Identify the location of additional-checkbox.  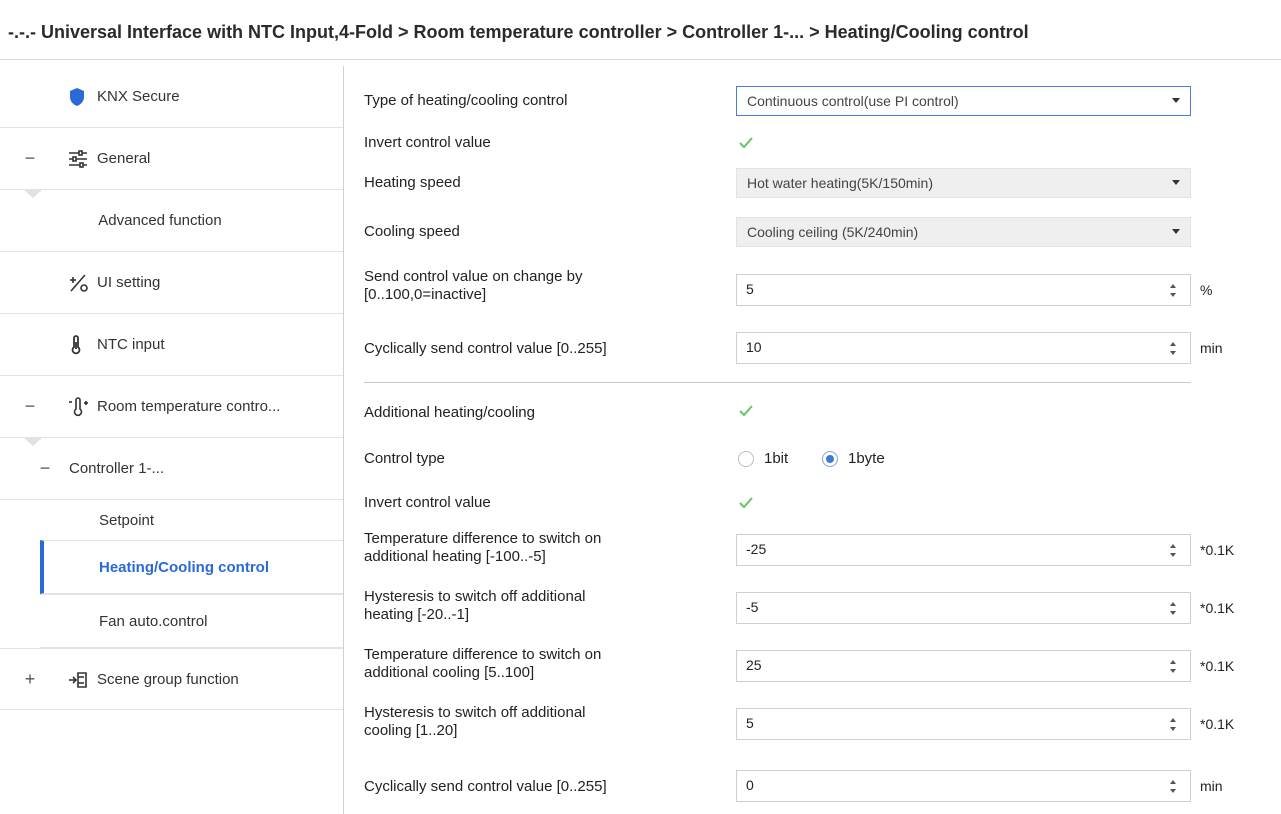
(746, 411).